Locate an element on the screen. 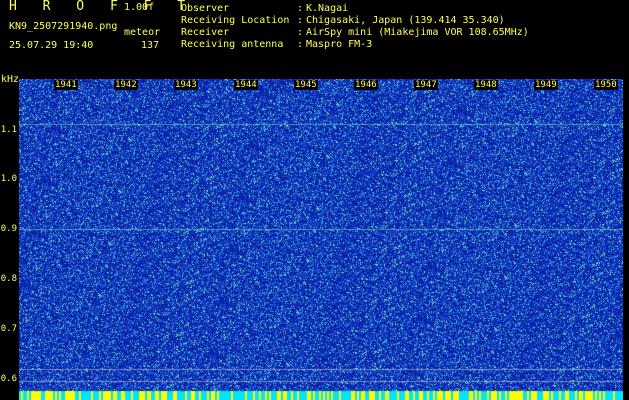 This screenshot has width=629, height=400. y-tick-label: 0.9 is located at coordinates (8, 229).